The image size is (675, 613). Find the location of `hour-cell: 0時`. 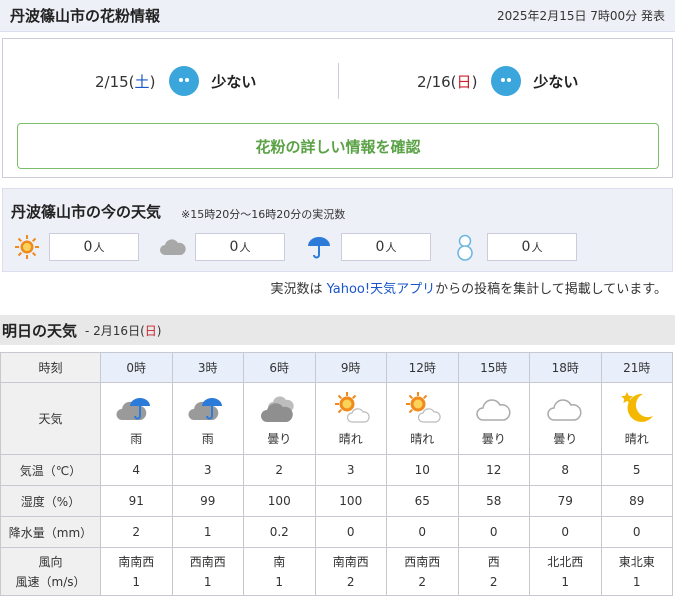

hour-cell: 0時 is located at coordinates (136, 367).